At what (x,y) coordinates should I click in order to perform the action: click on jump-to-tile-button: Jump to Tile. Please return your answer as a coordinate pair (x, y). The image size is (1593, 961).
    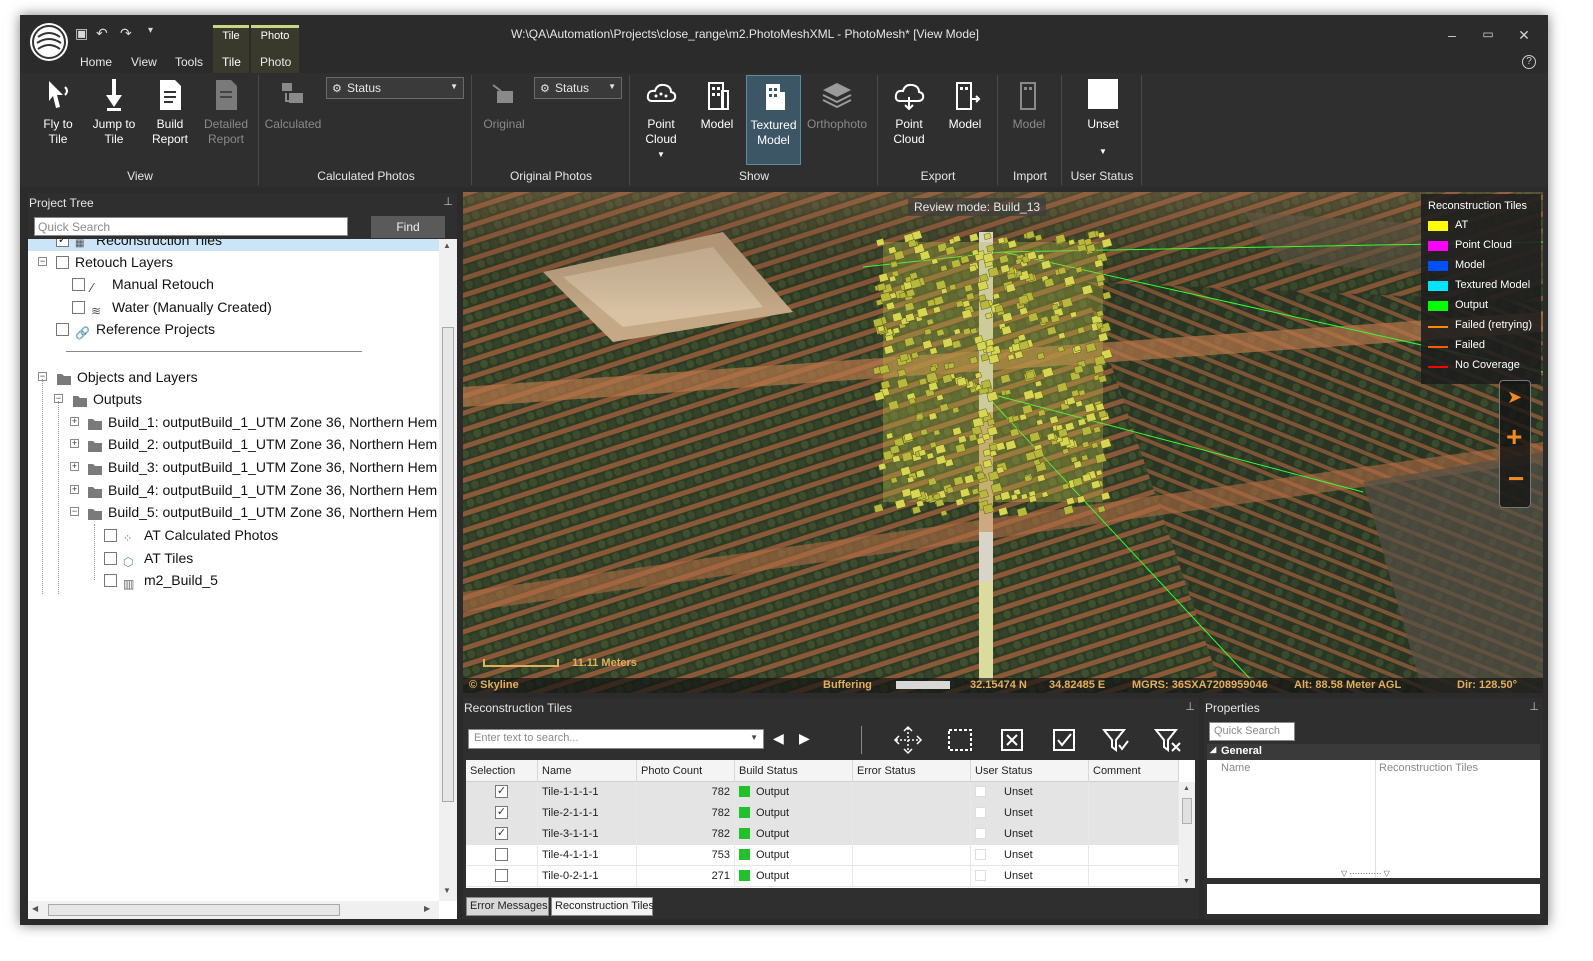
    Looking at the image, I should click on (114, 120).